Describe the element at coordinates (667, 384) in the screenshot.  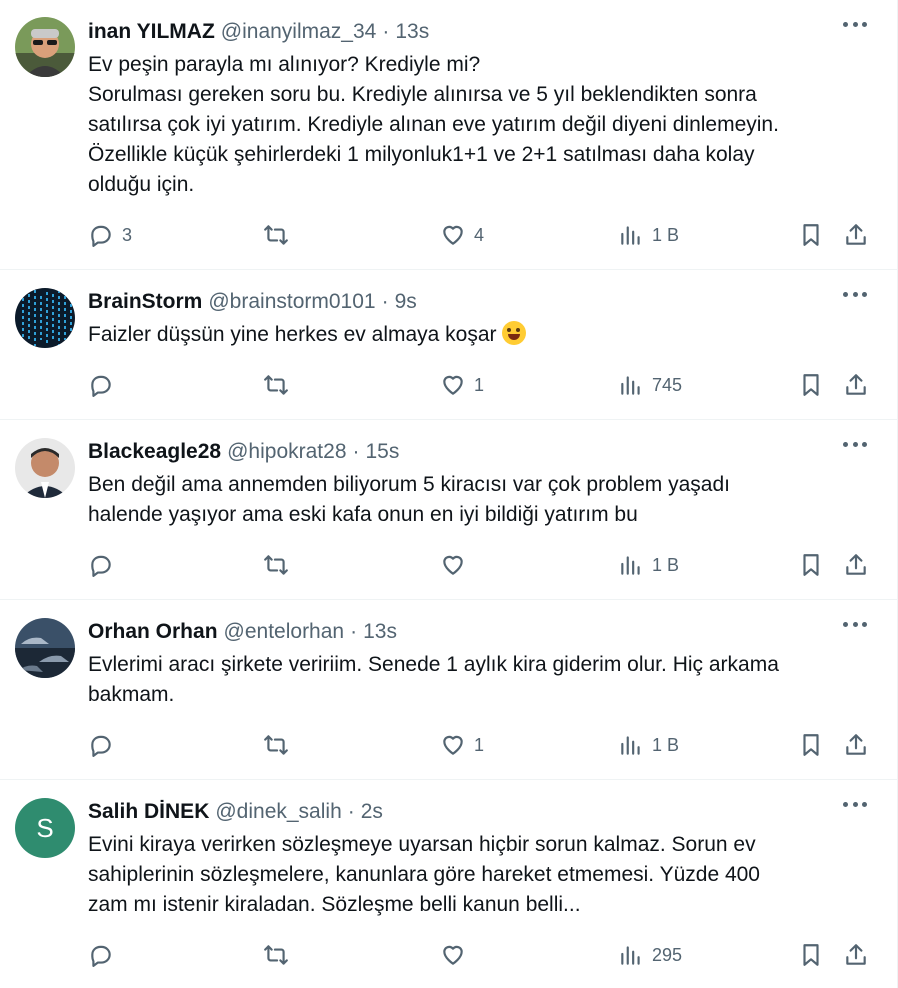
I see `view-count: 745` at that location.